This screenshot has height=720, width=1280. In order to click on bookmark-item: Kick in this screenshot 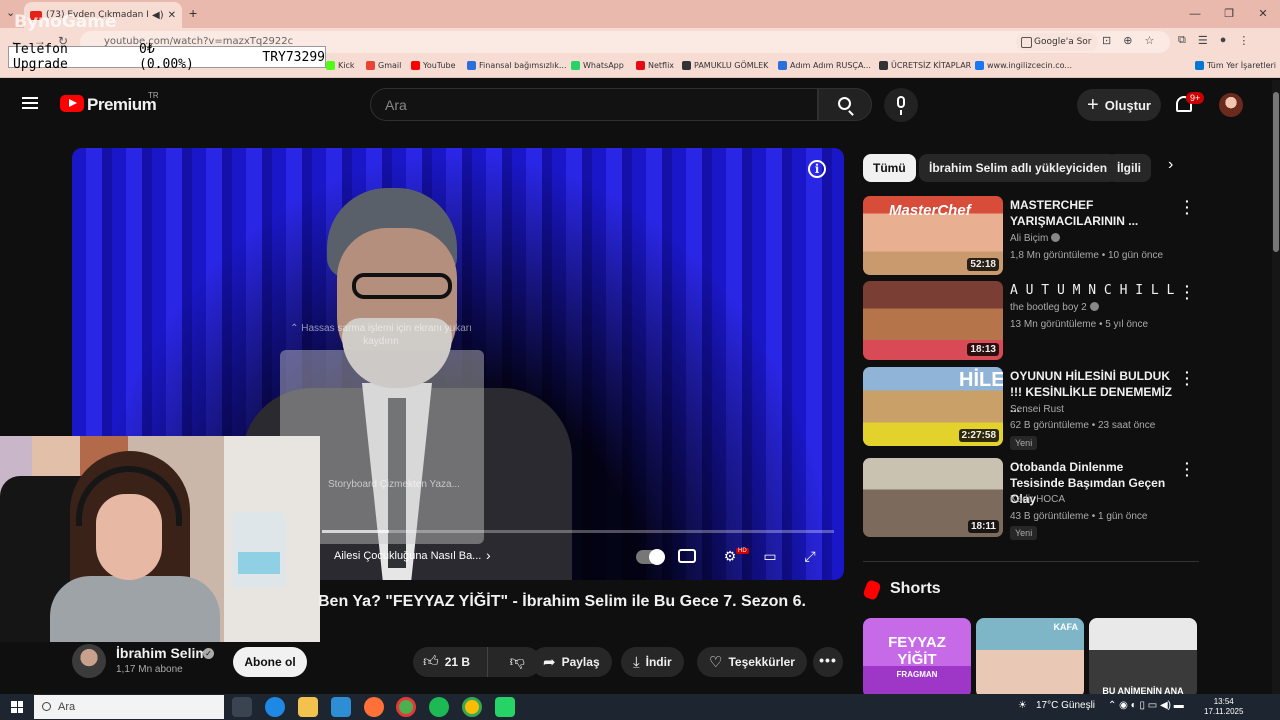, I will do `click(340, 65)`.